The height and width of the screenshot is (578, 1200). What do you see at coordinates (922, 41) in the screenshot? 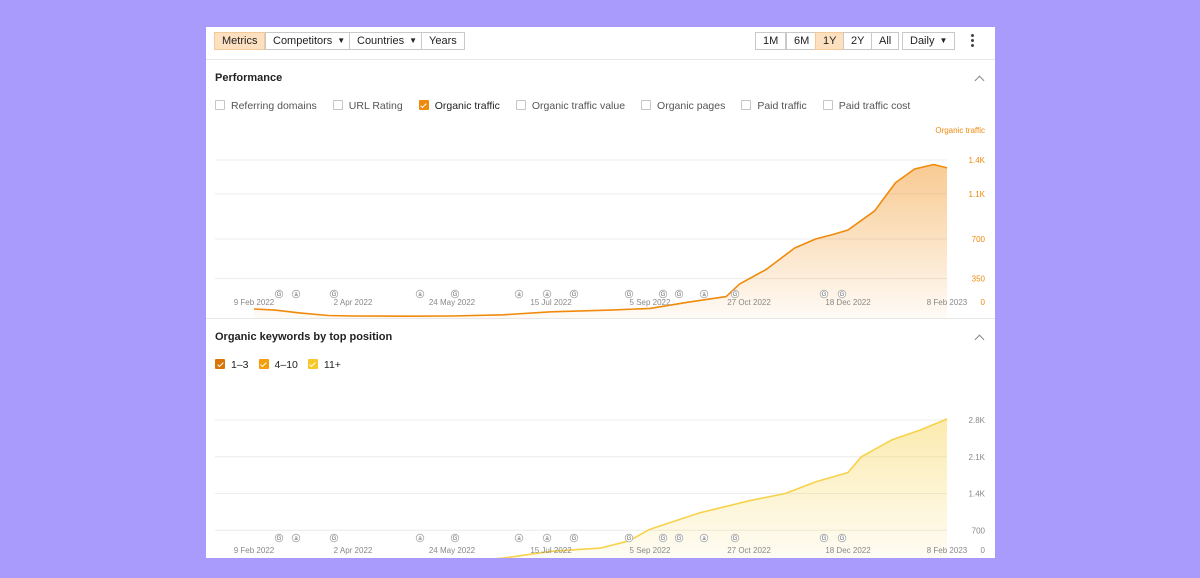
I see `interval-label: Daily` at bounding box center [922, 41].